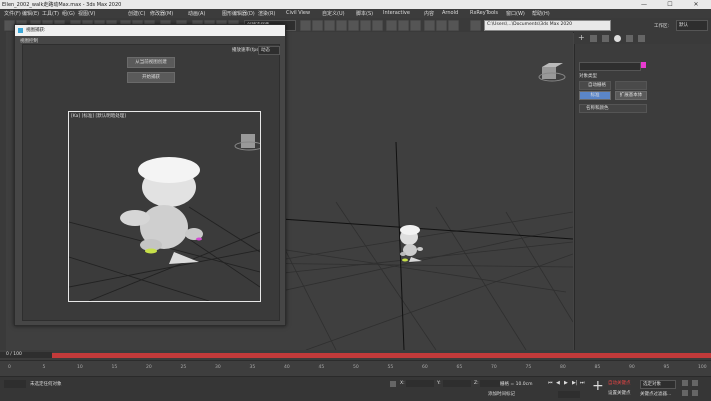 The width and height of the screenshot is (711, 401). What do you see at coordinates (695, 393) in the screenshot?
I see `maximize-viewport-icon` at bounding box center [695, 393].